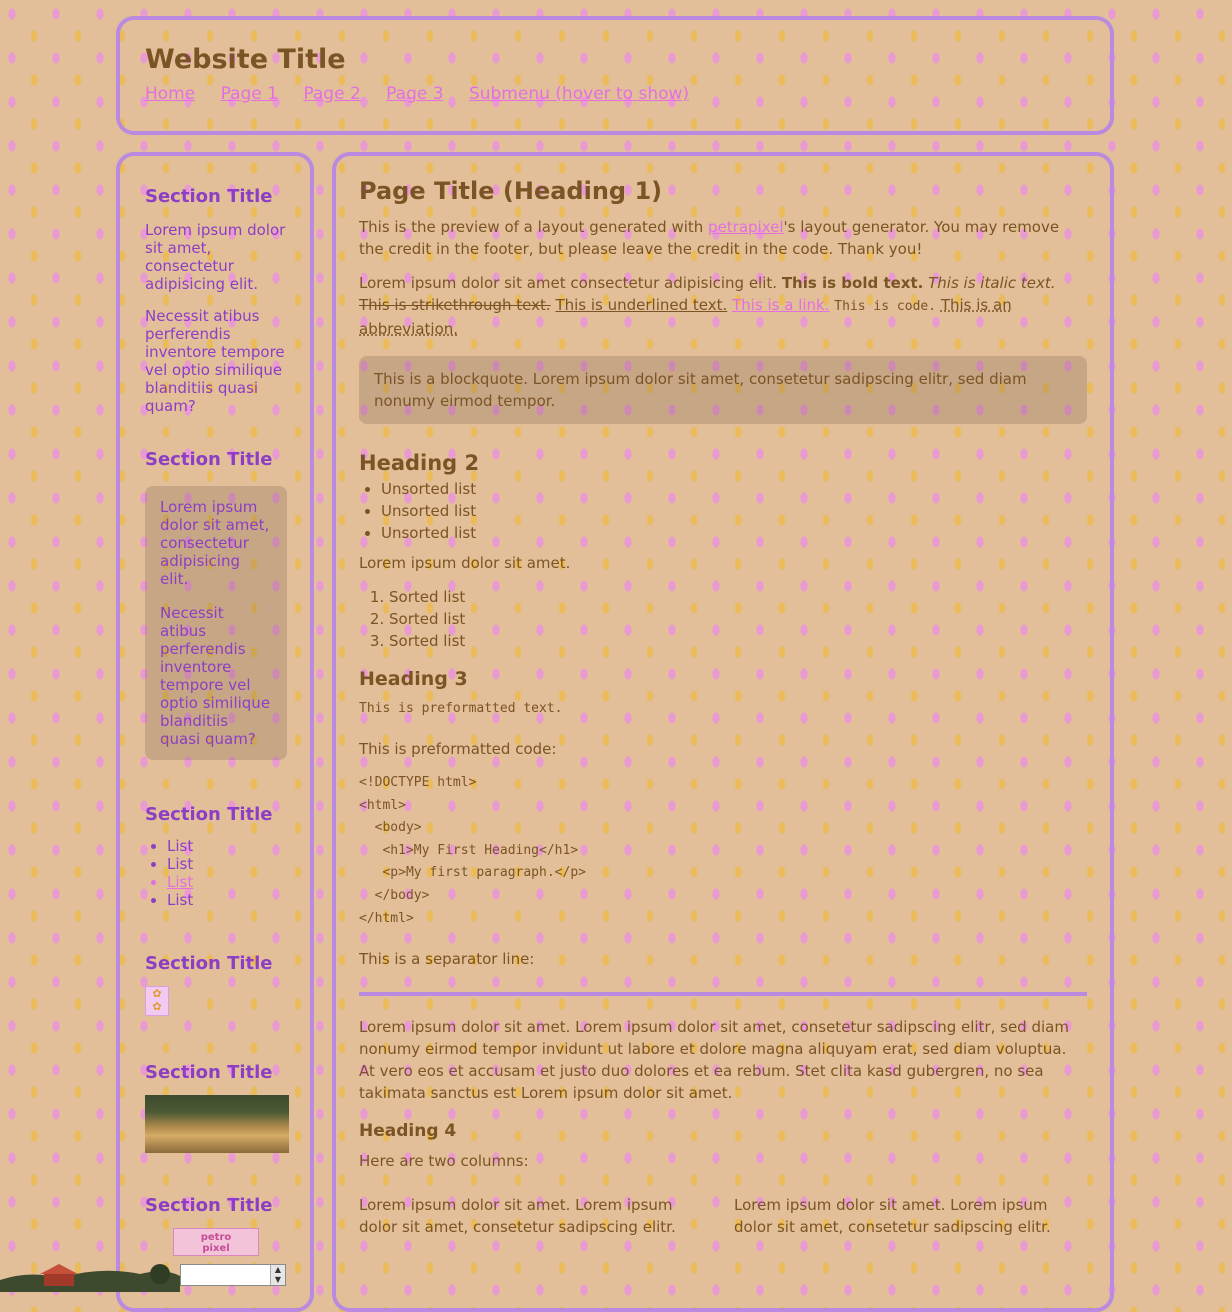 This screenshot has width=1232, height=1312. Describe the element at coordinates (641, 305) in the screenshot. I see `underlined-text: This is underlined text.` at that location.